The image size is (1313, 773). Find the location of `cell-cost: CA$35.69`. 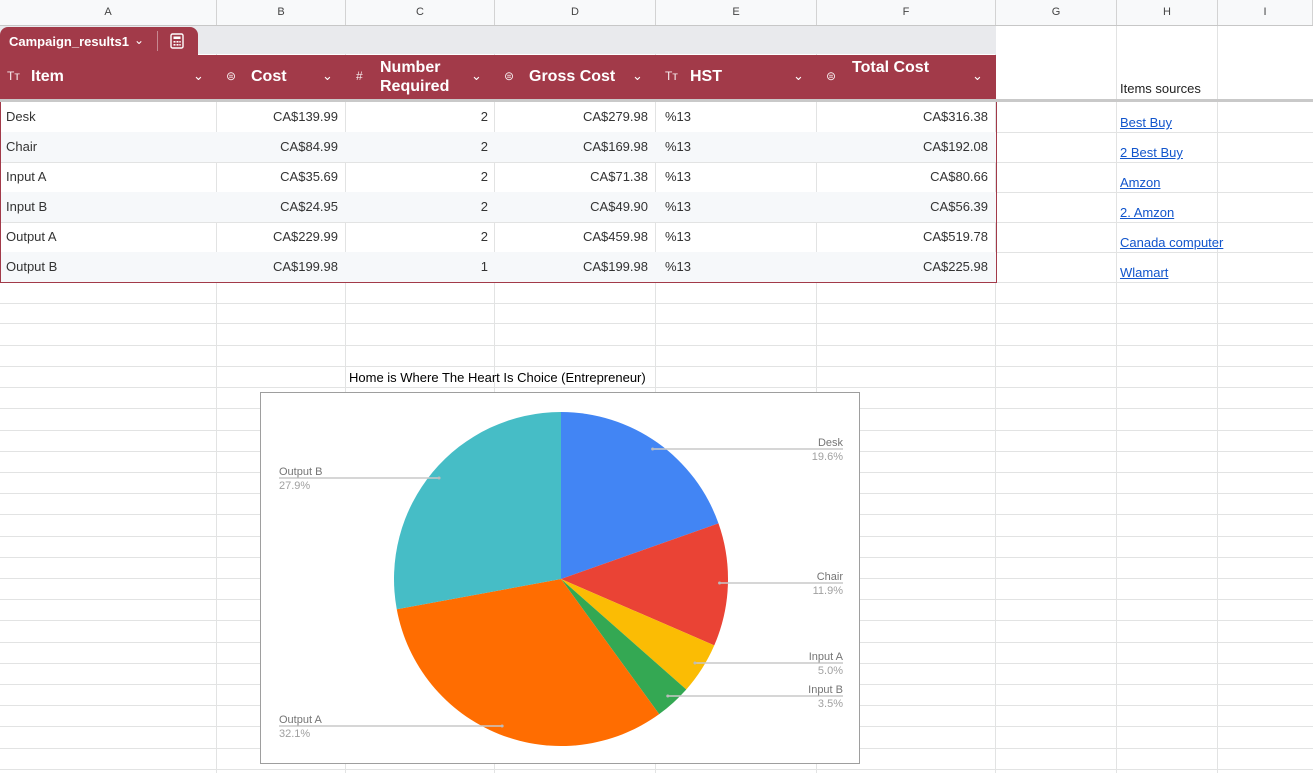

cell-cost: CA$35.69 is located at coordinates (278, 177).